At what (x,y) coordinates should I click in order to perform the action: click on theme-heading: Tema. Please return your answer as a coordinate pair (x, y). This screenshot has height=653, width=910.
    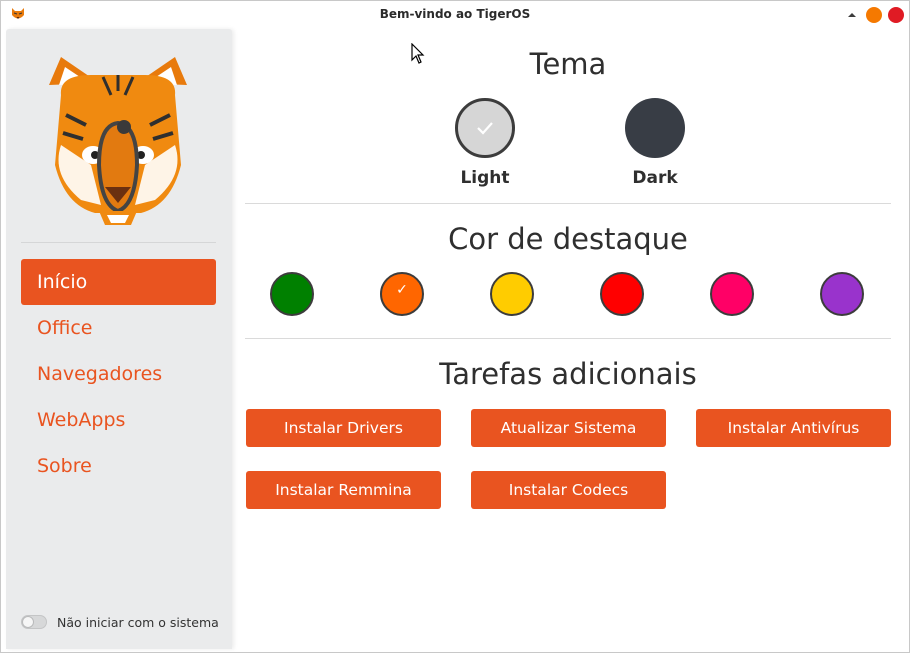
    Looking at the image, I should click on (568, 64).